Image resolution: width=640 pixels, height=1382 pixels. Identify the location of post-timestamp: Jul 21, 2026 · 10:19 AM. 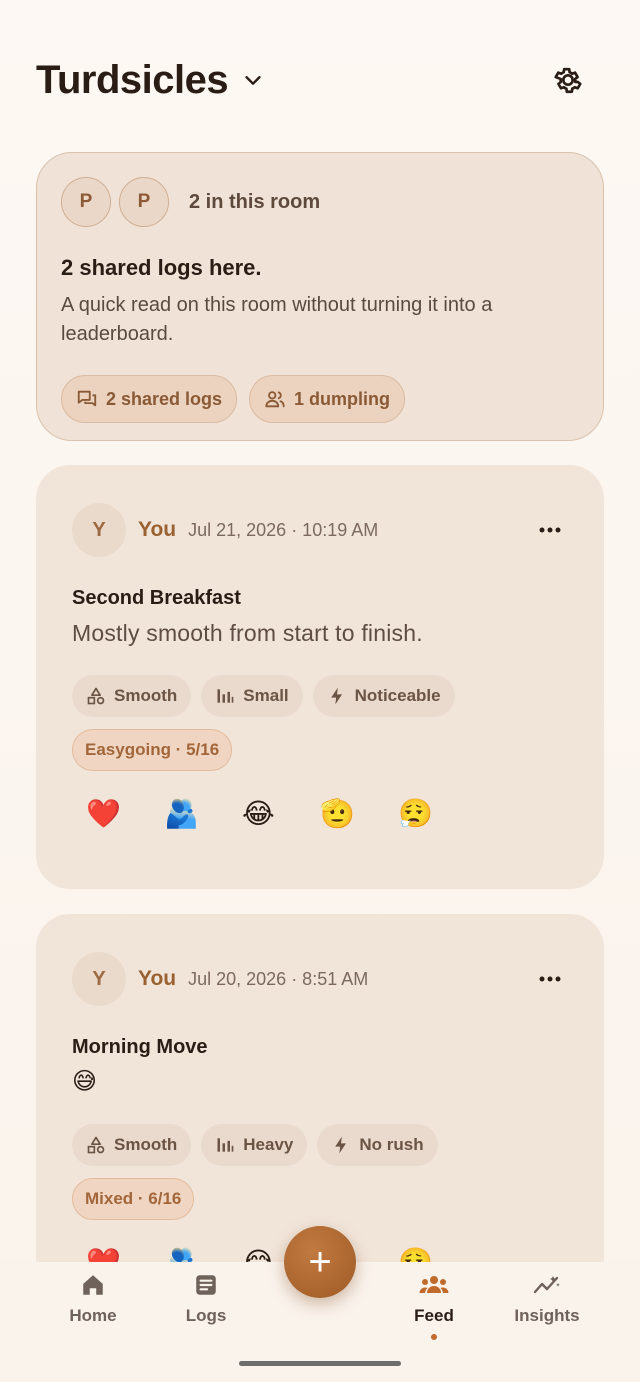
(283, 529).